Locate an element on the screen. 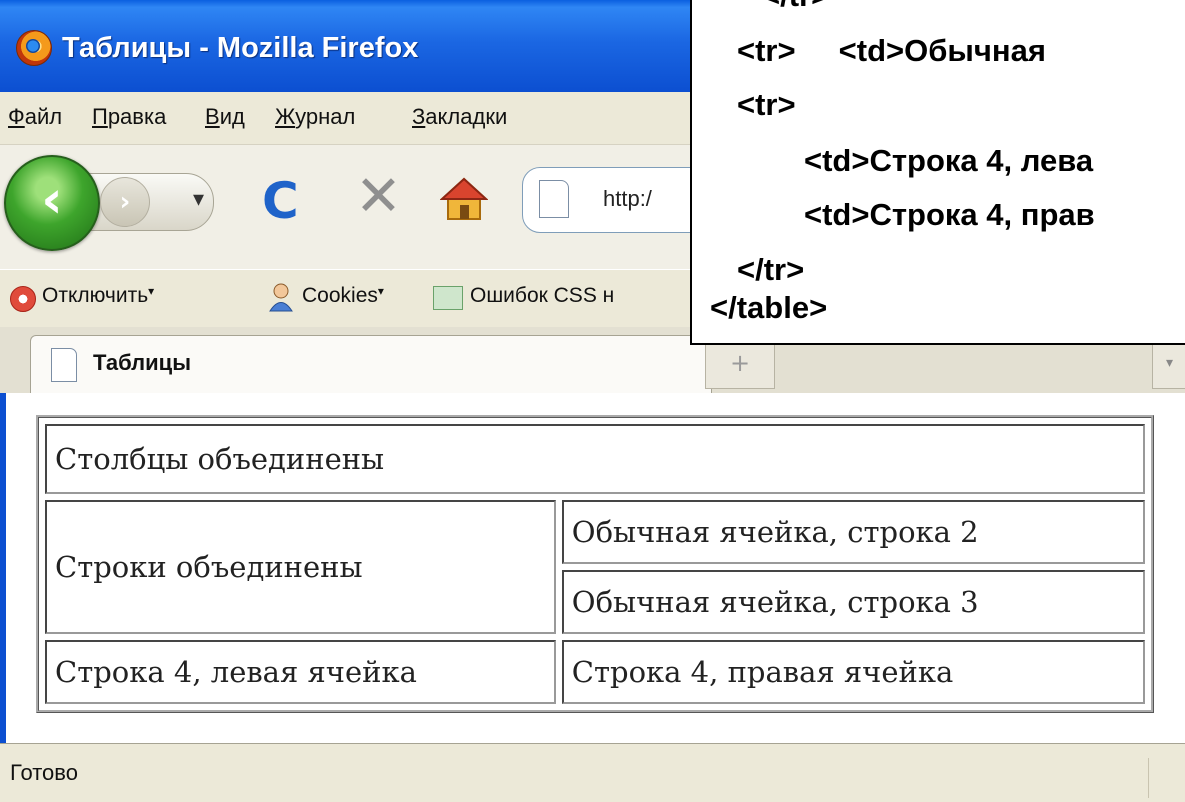  code-line: <td>Строка 4, лева is located at coordinates (949, 160).